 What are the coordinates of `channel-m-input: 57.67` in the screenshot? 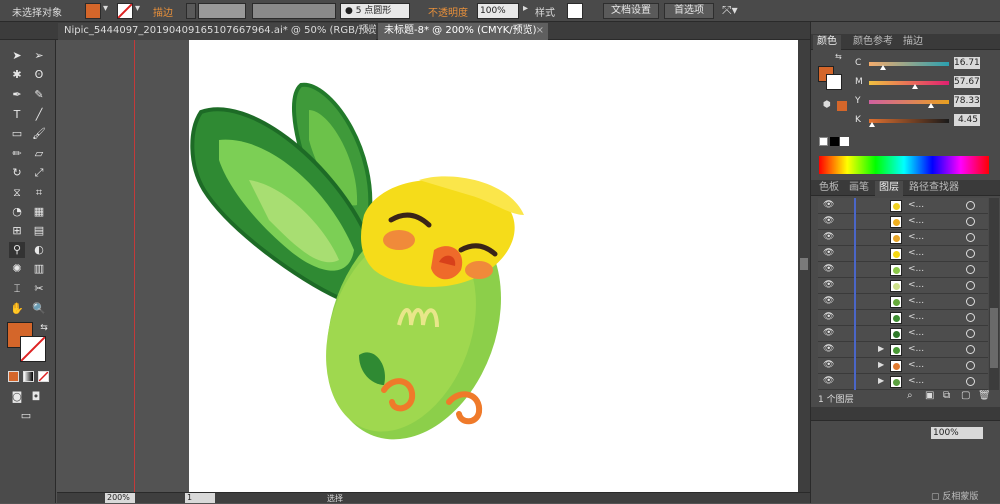 It's located at (967, 82).